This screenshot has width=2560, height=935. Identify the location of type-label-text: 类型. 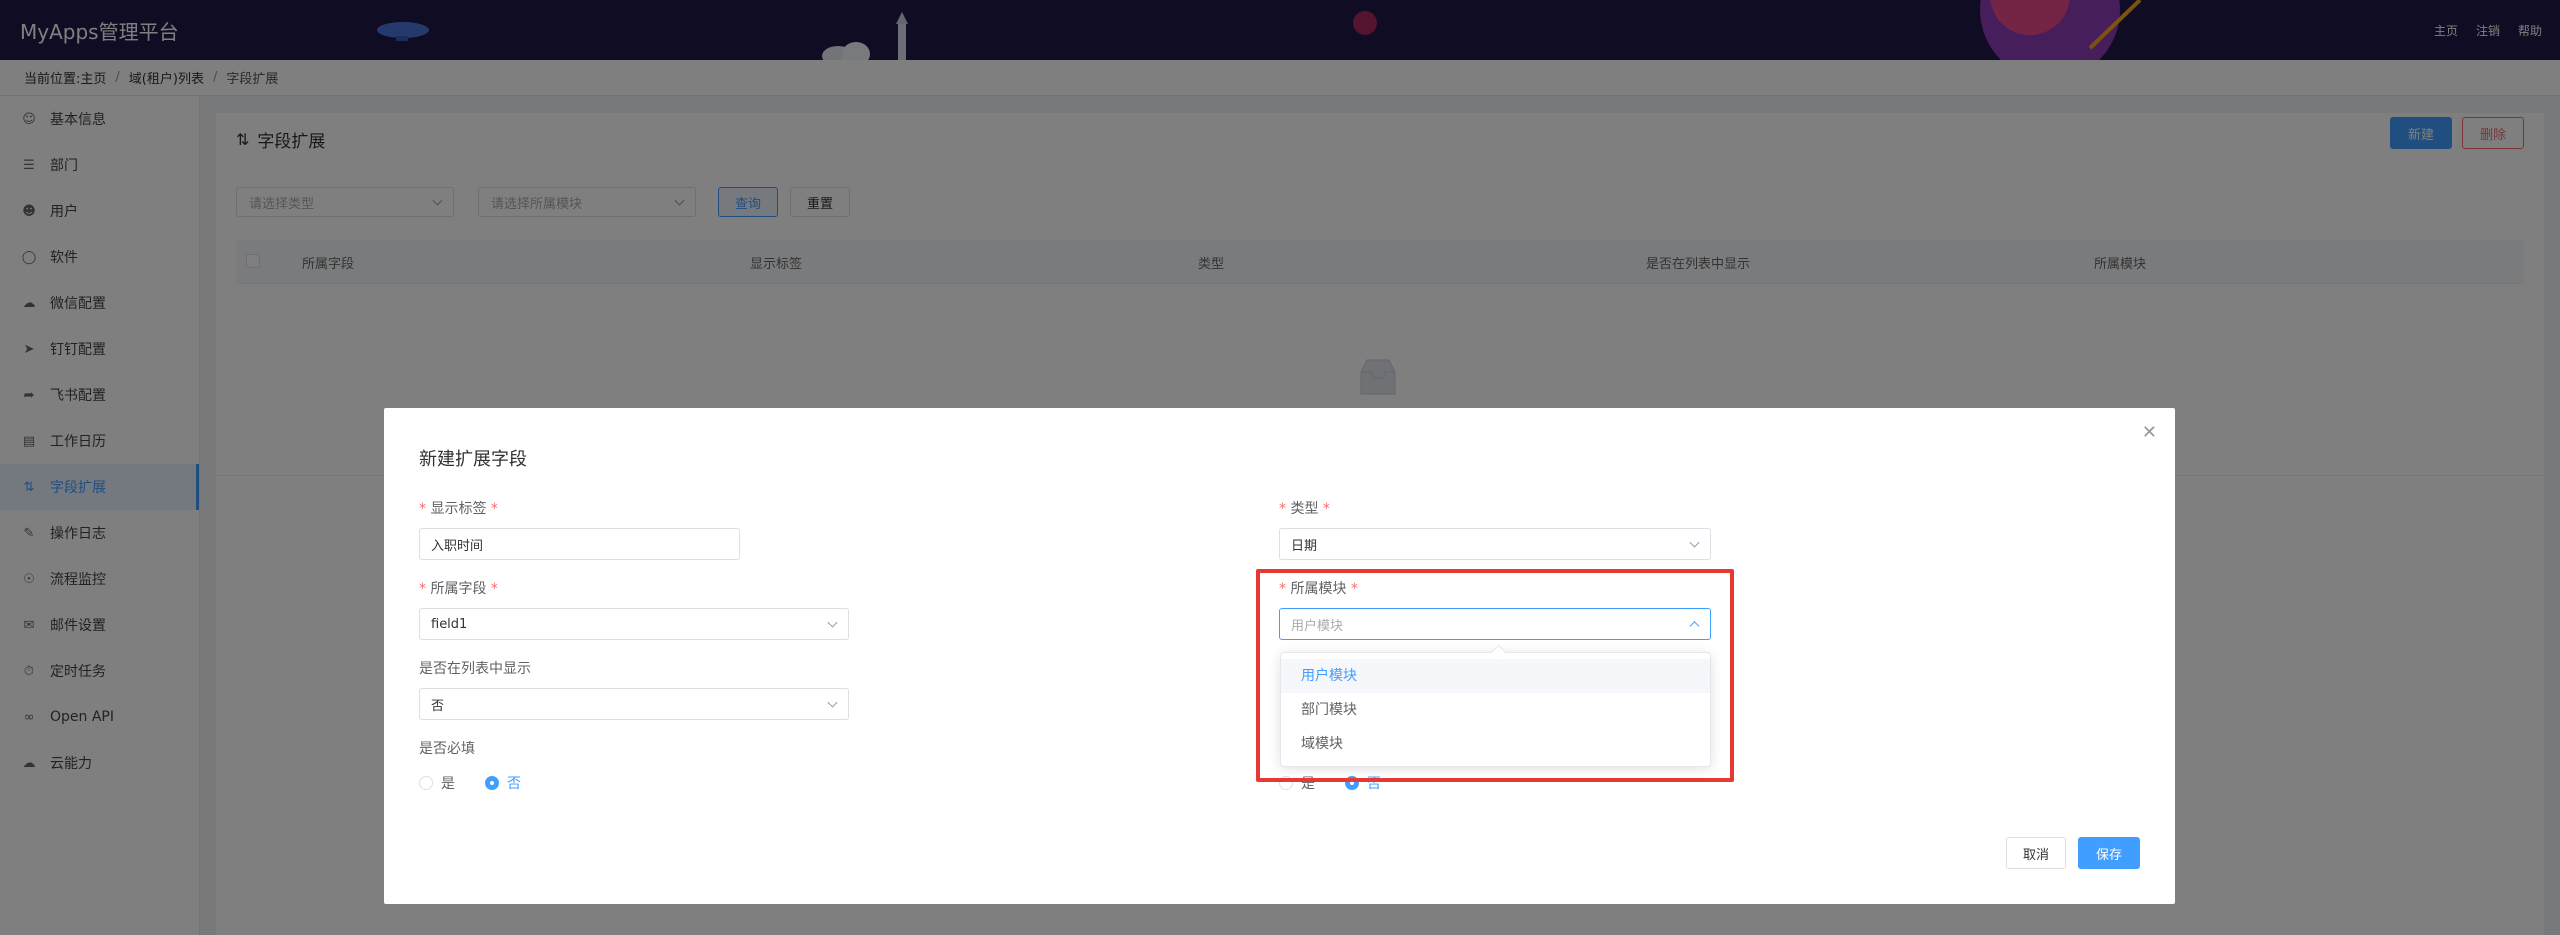
(1304, 509).